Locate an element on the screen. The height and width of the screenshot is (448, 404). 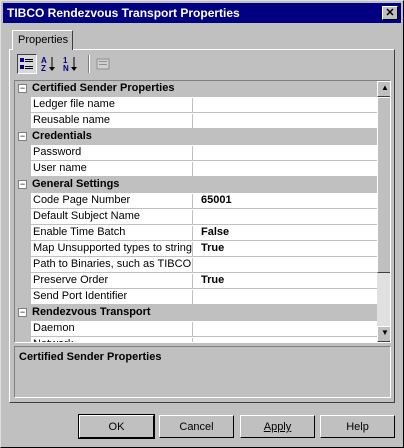
description-title: Certified Sender Properties is located at coordinates (90, 357).